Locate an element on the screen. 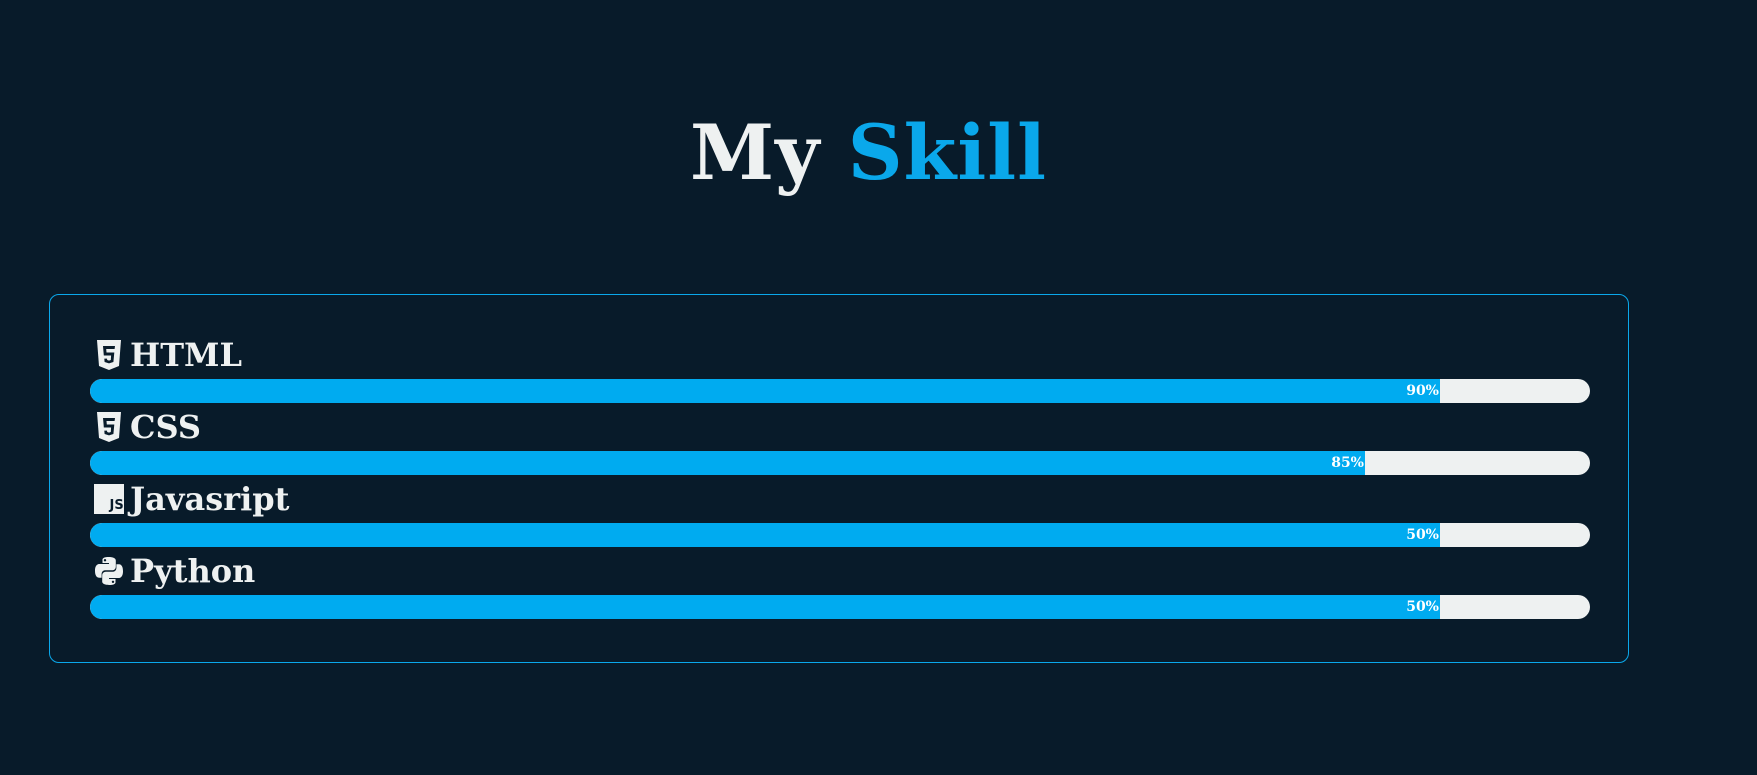 This screenshot has height=775, width=1757. skill-item-javascript: JS Javasript 50% is located at coordinates (840, 513).